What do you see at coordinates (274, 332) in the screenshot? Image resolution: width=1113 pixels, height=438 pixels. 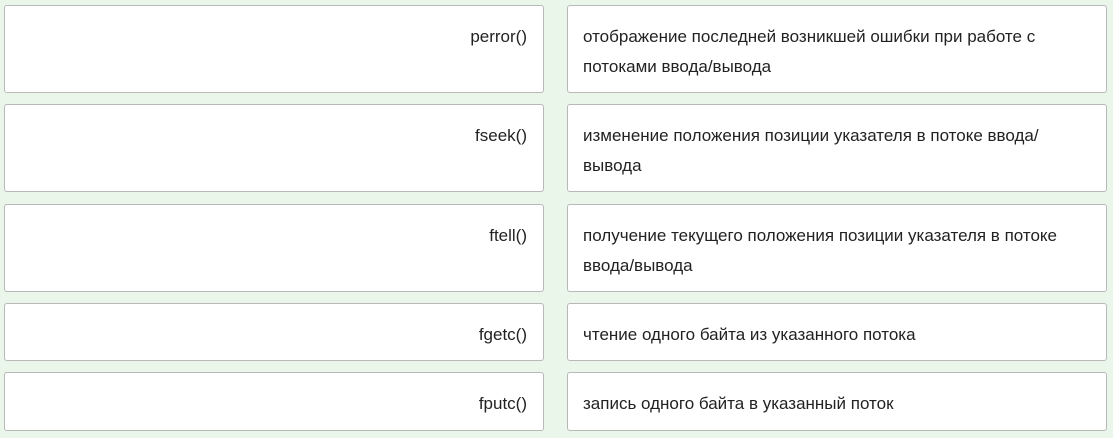 I see `term-slot: fgetc()` at bounding box center [274, 332].